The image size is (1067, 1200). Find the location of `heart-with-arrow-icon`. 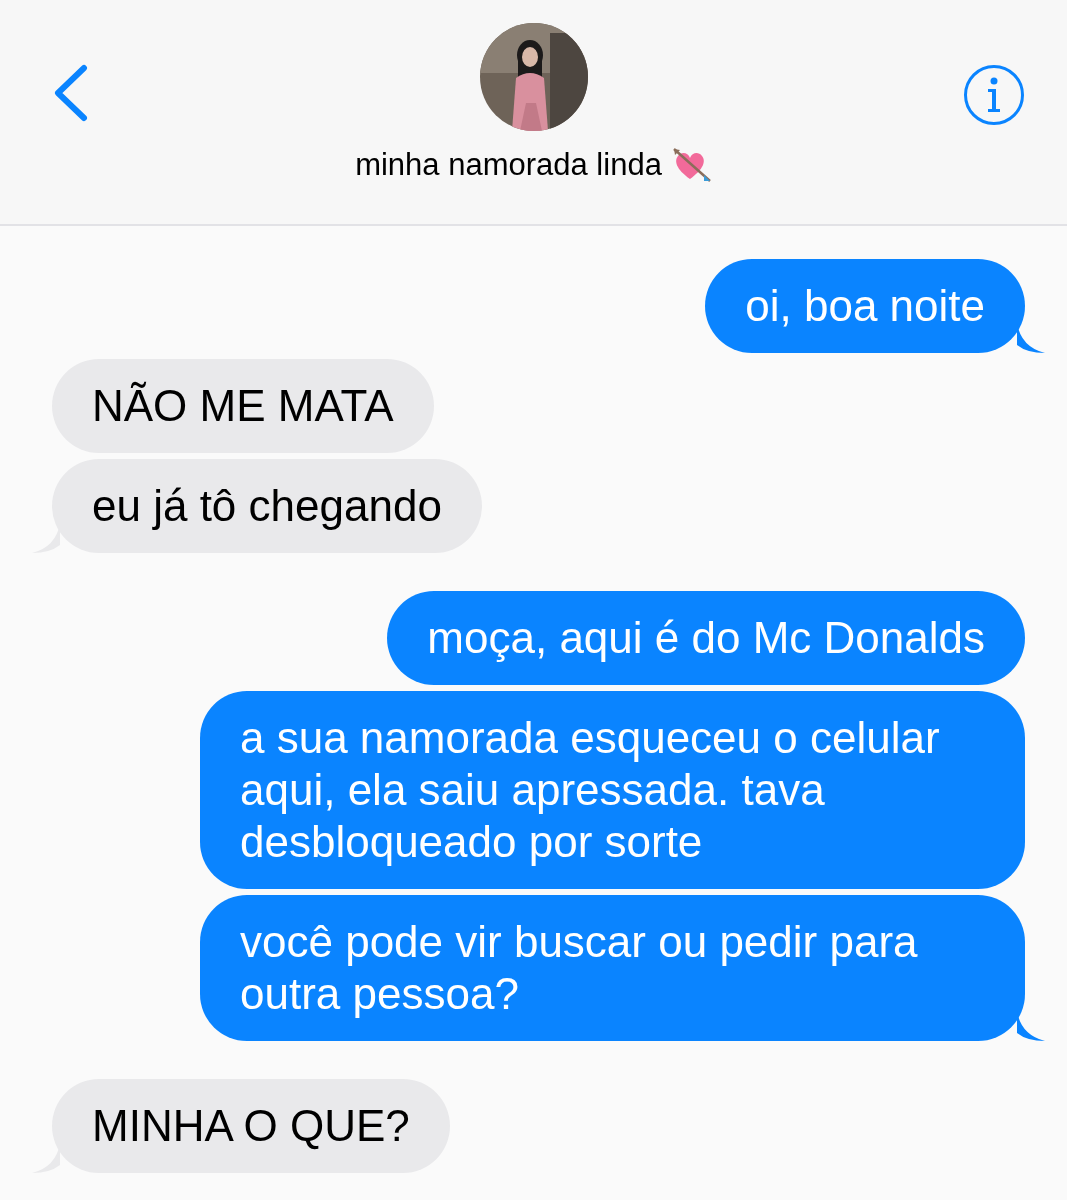

heart-with-arrow-icon is located at coordinates (691, 165).